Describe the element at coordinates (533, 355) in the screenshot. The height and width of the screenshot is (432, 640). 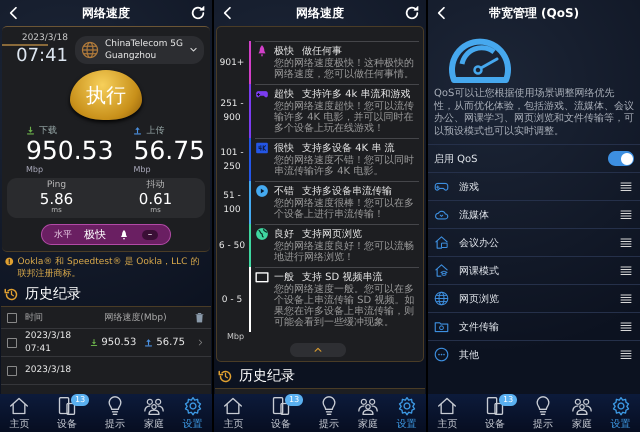
I see `category-item: 其他` at that location.